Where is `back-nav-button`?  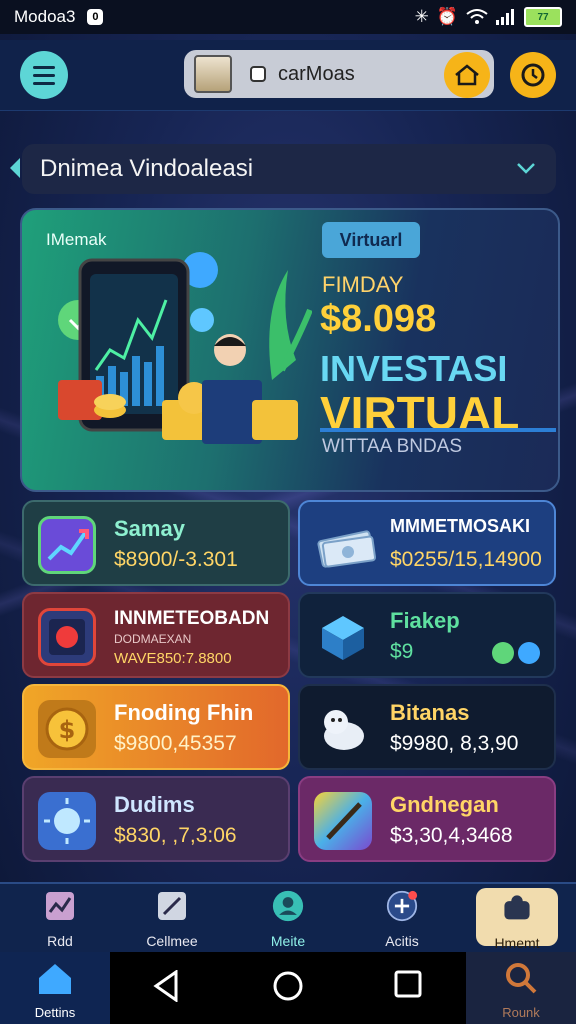 back-nav-button is located at coordinates (166, 986).